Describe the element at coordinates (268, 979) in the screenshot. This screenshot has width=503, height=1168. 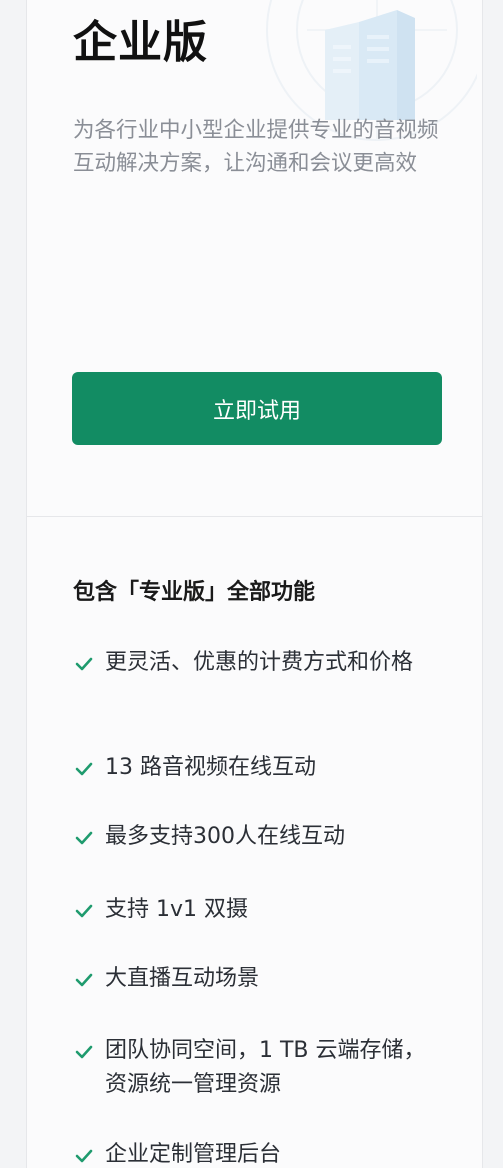
I see `feature-item: 大直播互动场景` at that location.